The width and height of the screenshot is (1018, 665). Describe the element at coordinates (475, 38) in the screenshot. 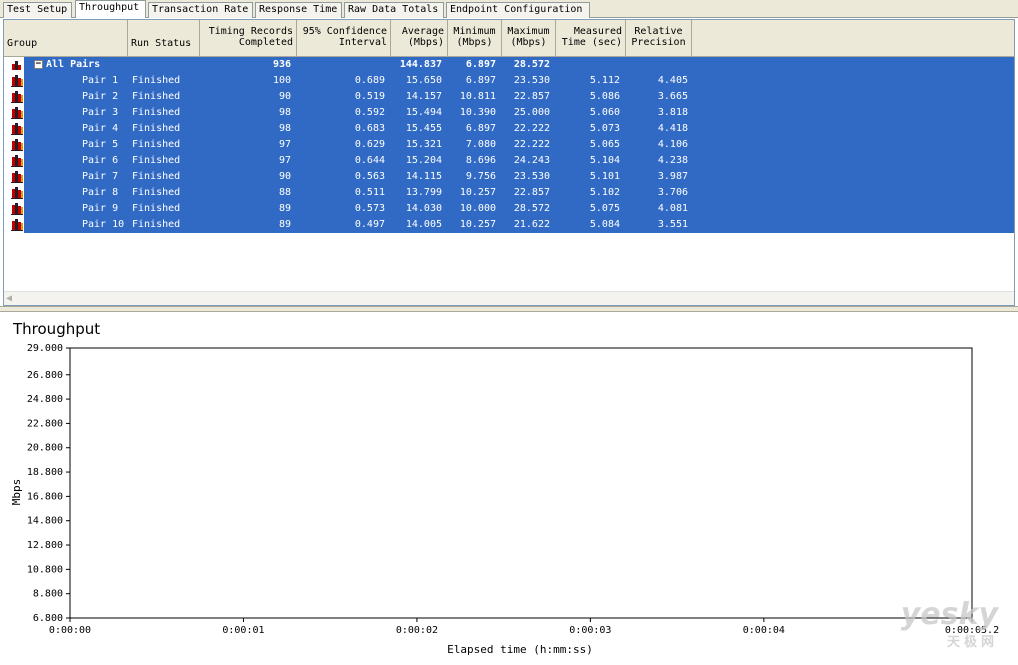

I see `col-header-minimum: Minimum (Mbps)` at that location.